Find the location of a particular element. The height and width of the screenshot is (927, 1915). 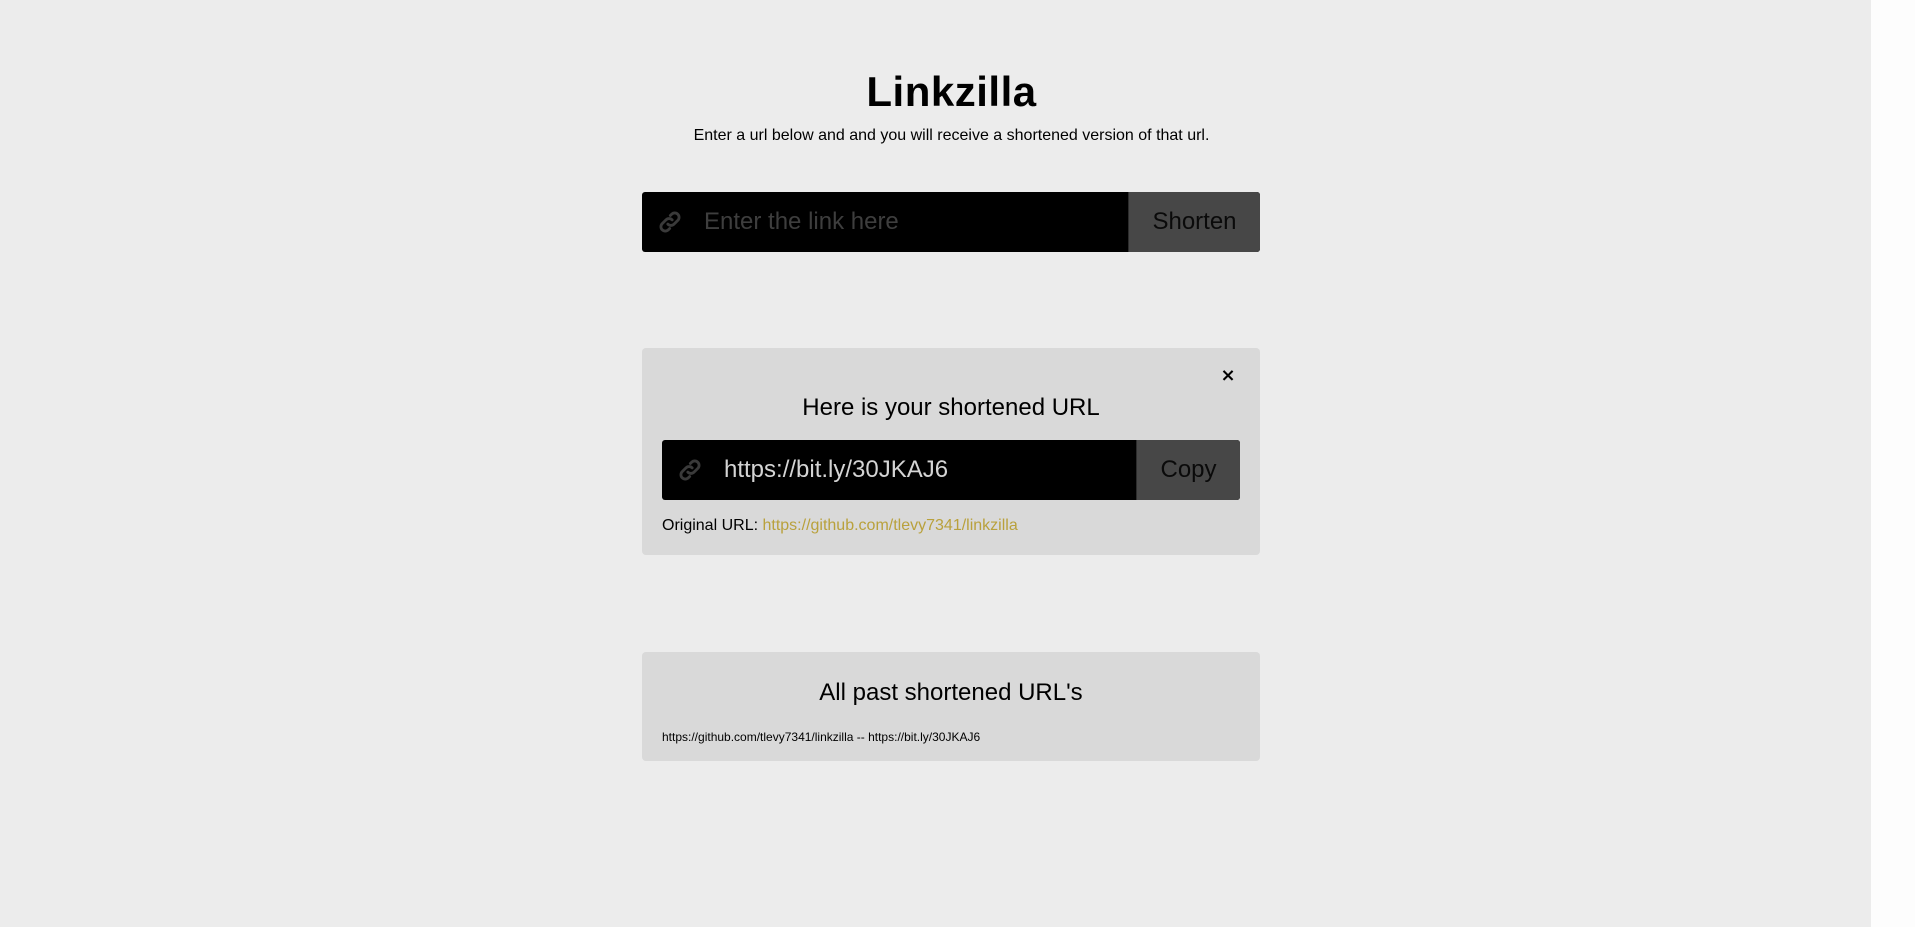

history-heading: All past shortened URL's is located at coordinates (951, 692).